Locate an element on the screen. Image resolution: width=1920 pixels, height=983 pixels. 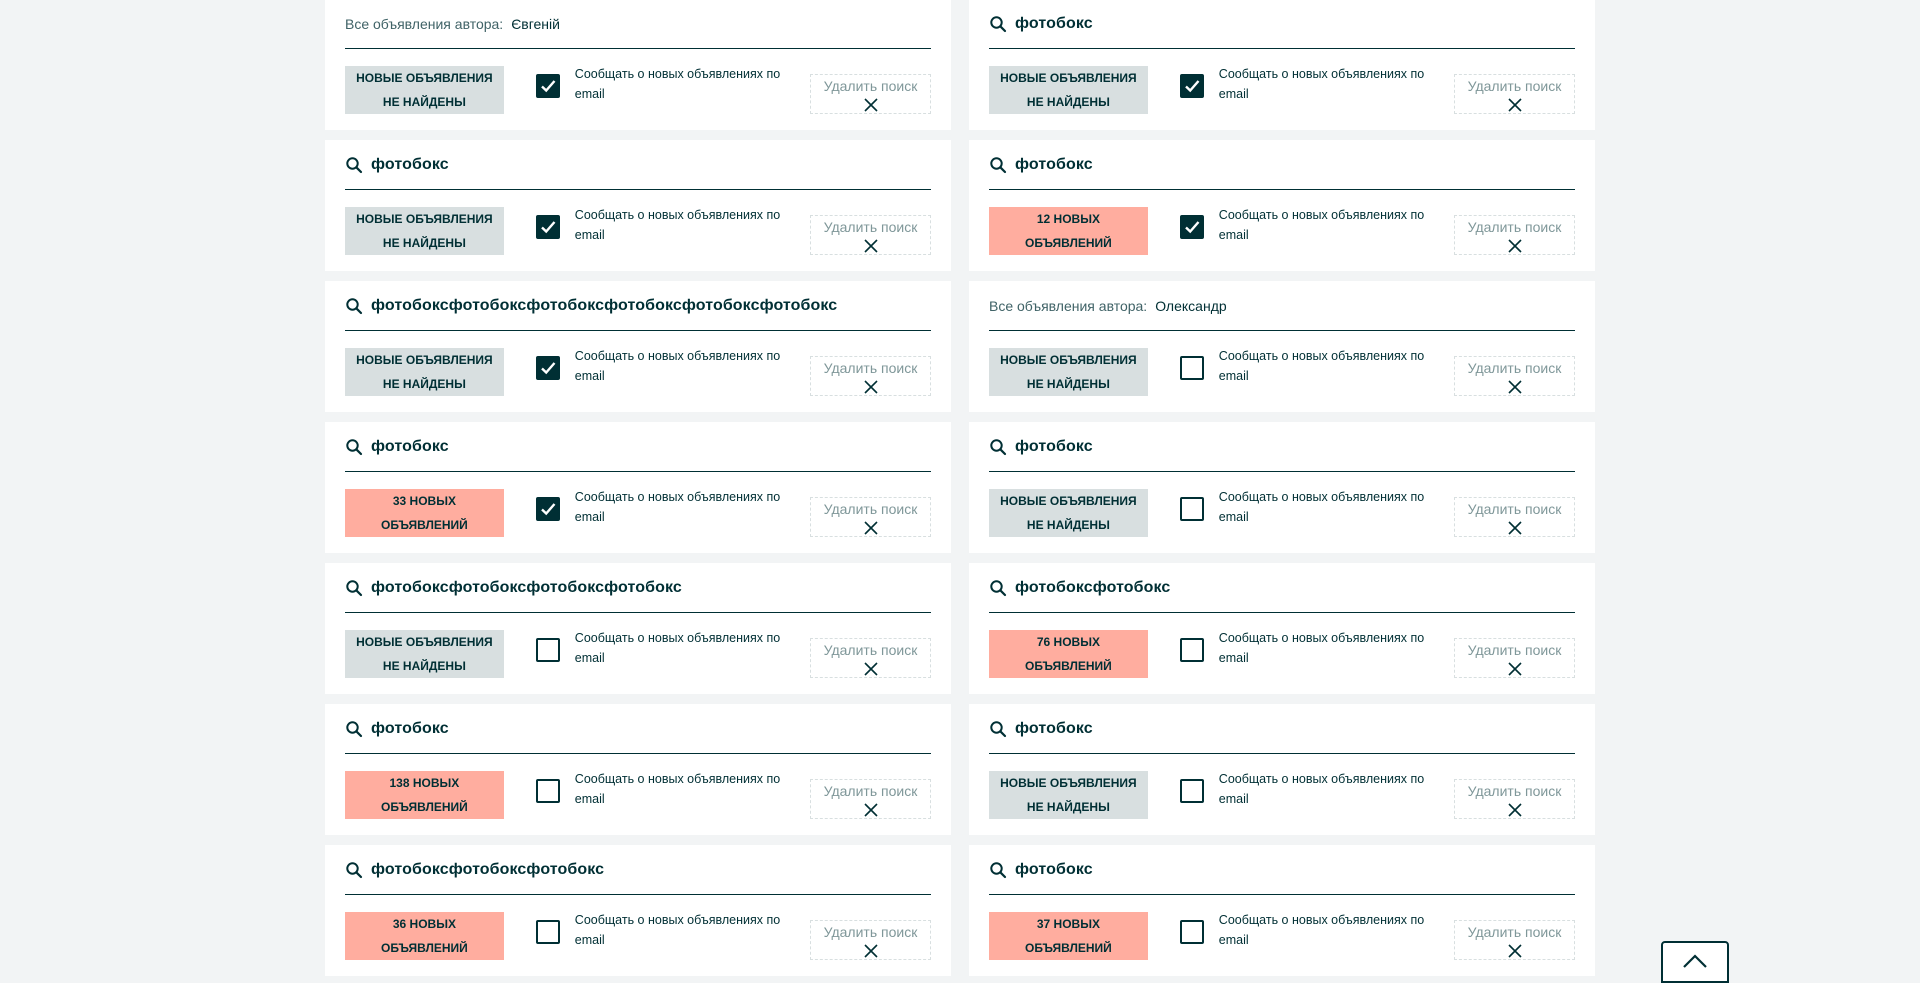
search-query: фотобоксфотобокс is located at coordinates (1092, 588).